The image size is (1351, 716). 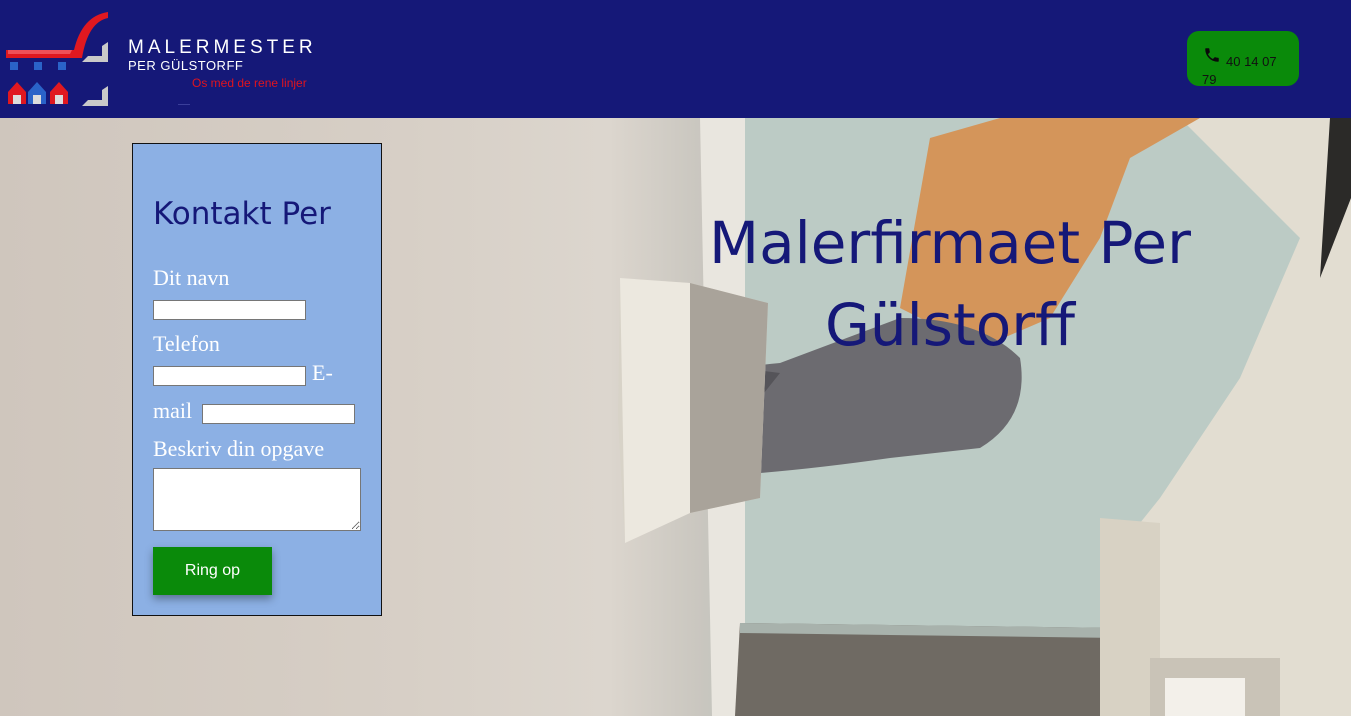 What do you see at coordinates (186, 343) in the screenshot?
I see `phone-label: Telefon` at bounding box center [186, 343].